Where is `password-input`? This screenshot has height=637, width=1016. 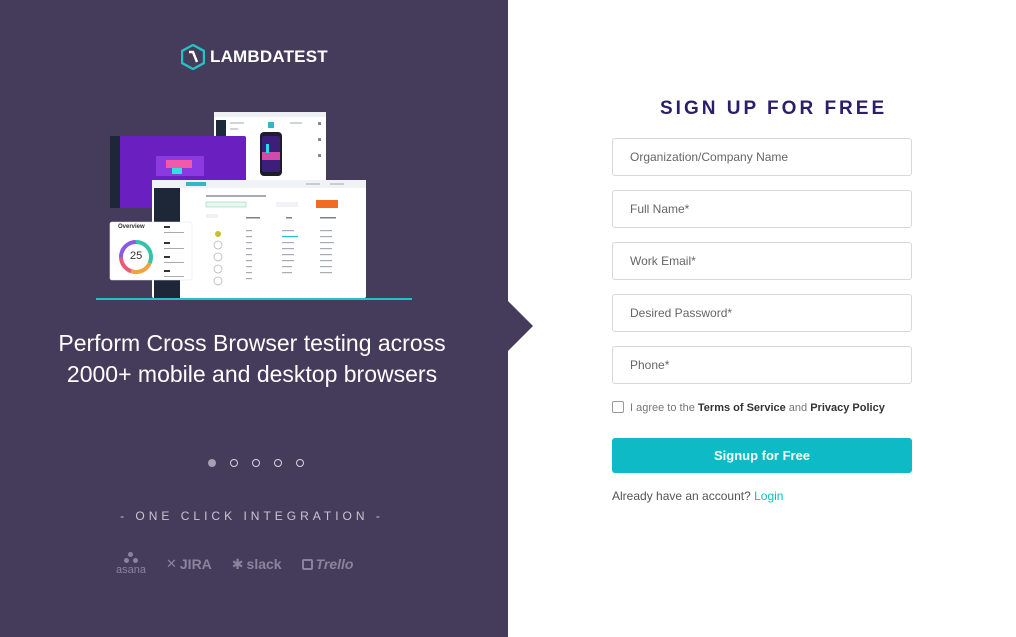 password-input is located at coordinates (762, 313).